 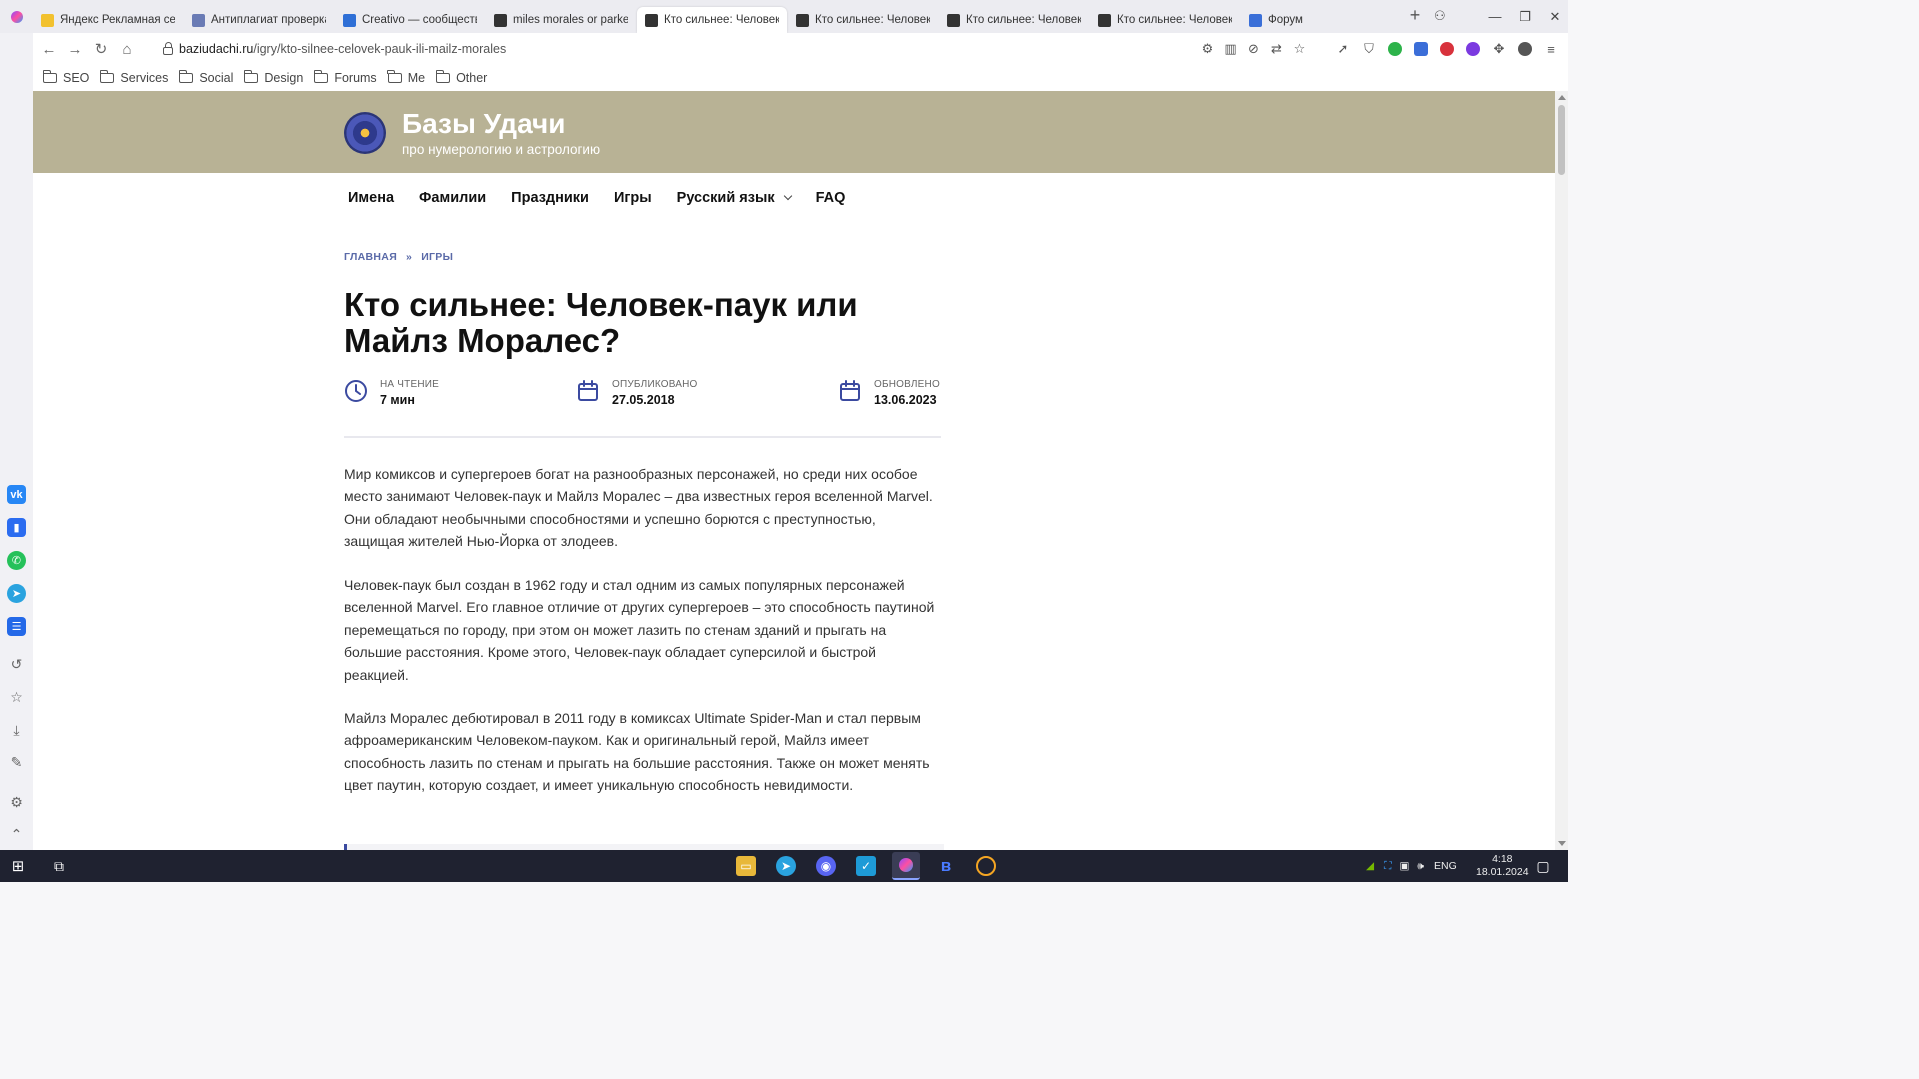 What do you see at coordinates (16, 730) in the screenshot?
I see `downloads-icon: ⤓` at bounding box center [16, 730].